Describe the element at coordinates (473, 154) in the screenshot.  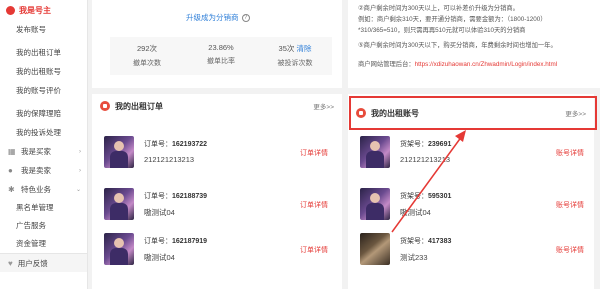
I see `list-item: 货架号：239691 212121213213 账号详情` at that location.